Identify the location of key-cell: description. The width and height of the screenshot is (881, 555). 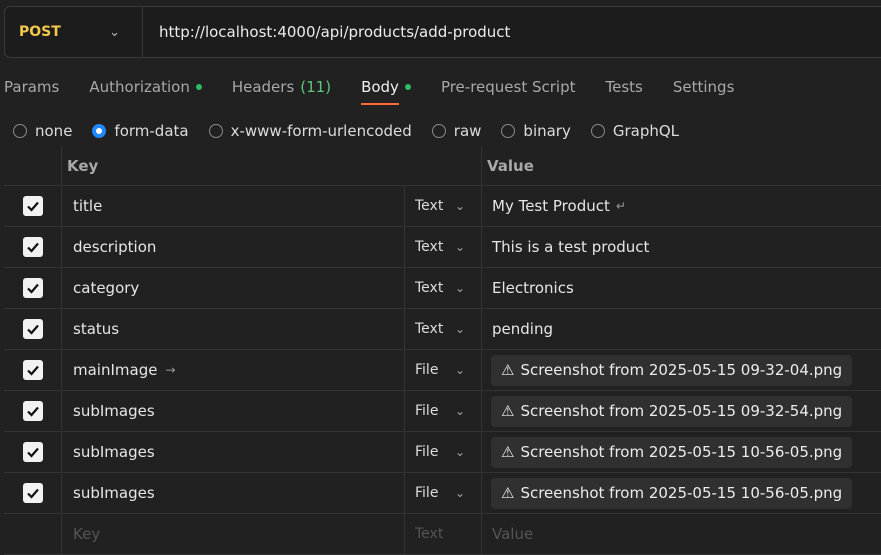
(233, 247).